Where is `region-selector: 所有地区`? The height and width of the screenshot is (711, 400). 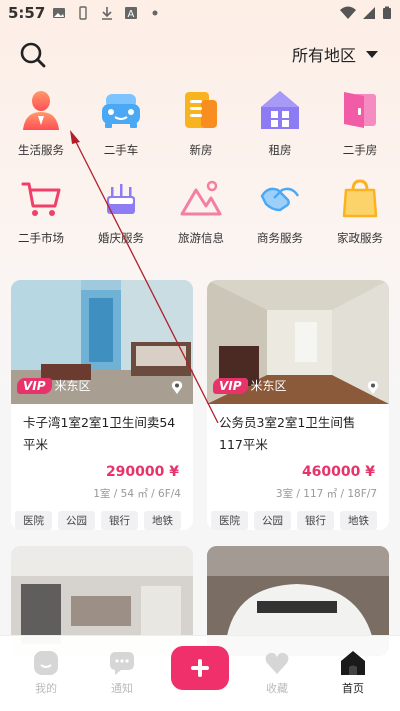 region-selector: 所有地区 is located at coordinates (335, 54).